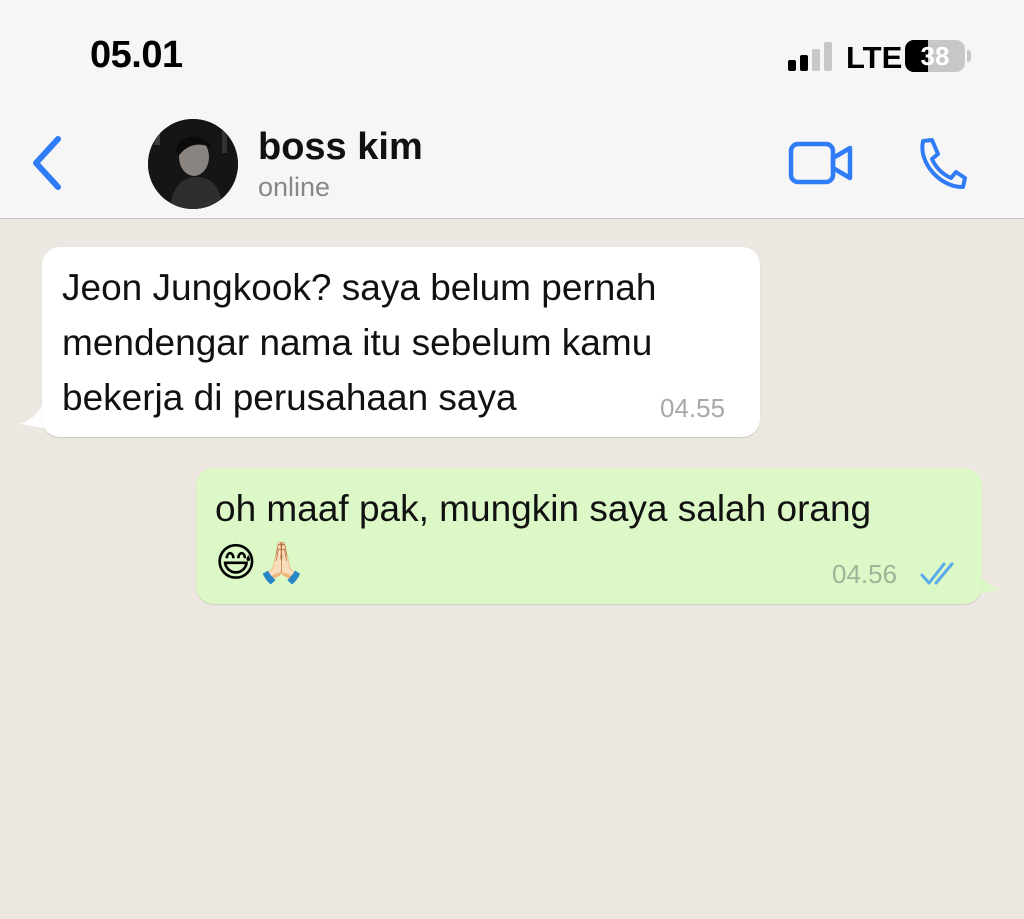  I want to click on battery-tip, so click(969, 56).